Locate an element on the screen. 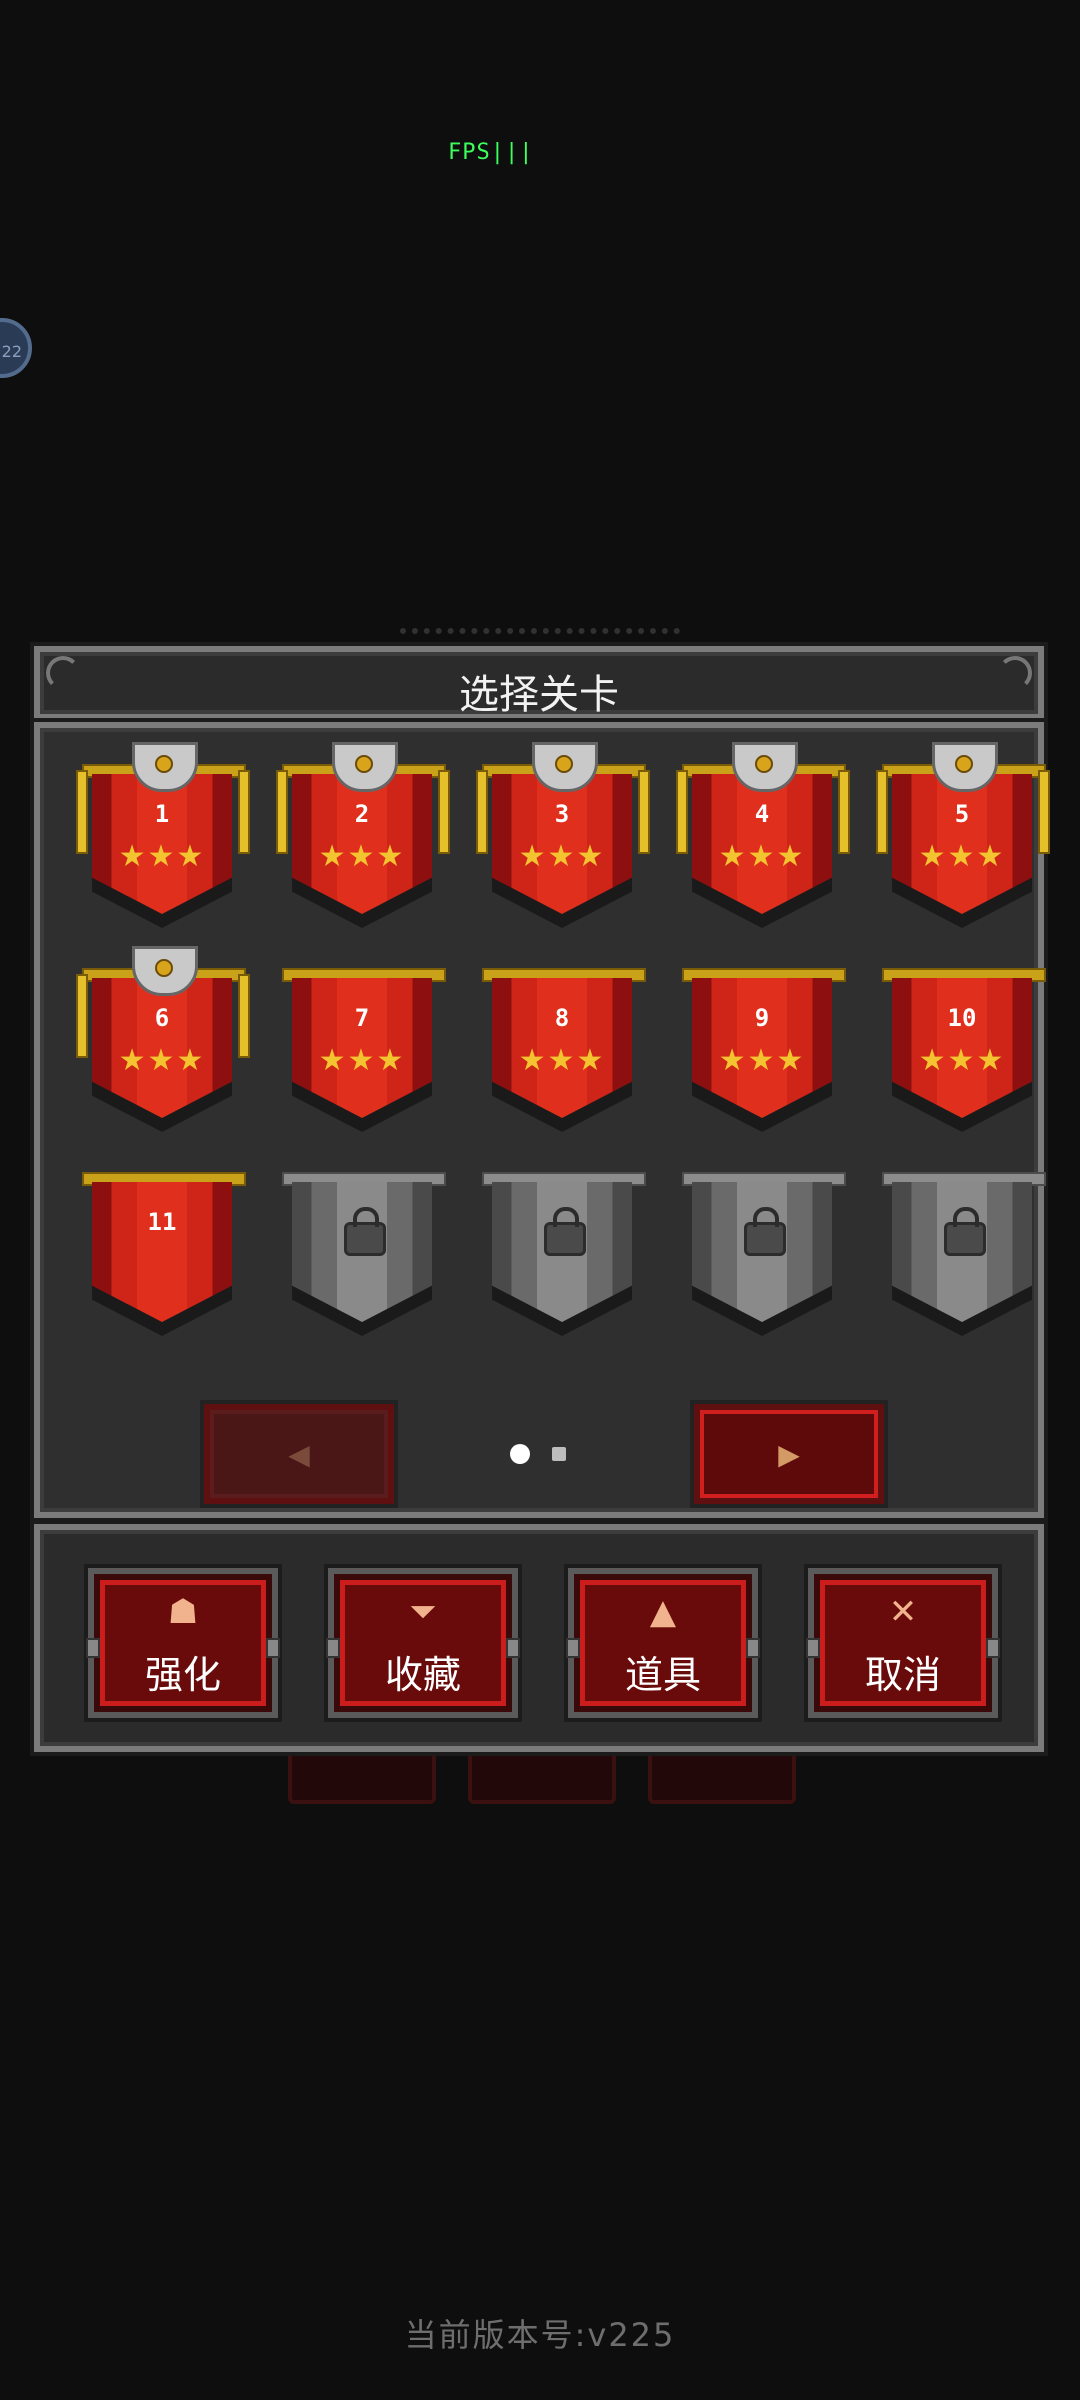 This screenshot has width=1080, height=2400. level-number: 6 is located at coordinates (162, 1018).